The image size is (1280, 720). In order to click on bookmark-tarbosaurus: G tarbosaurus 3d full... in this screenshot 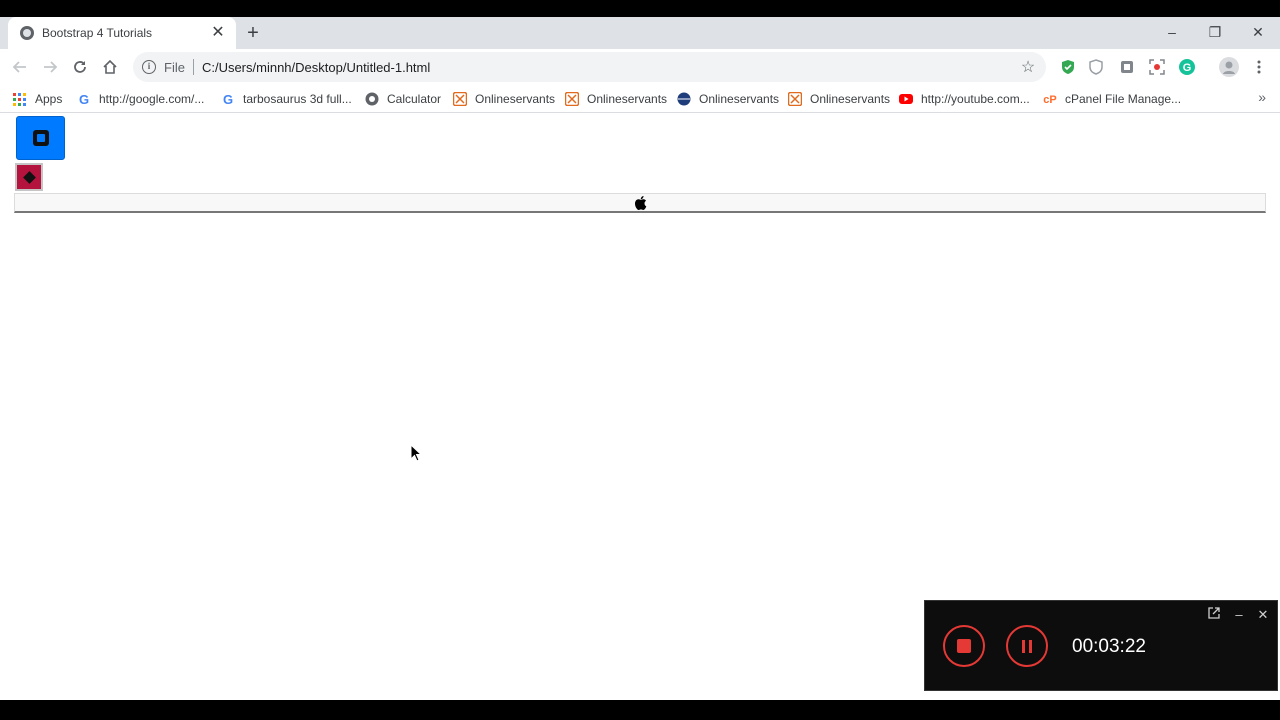, I will do `click(286, 99)`.